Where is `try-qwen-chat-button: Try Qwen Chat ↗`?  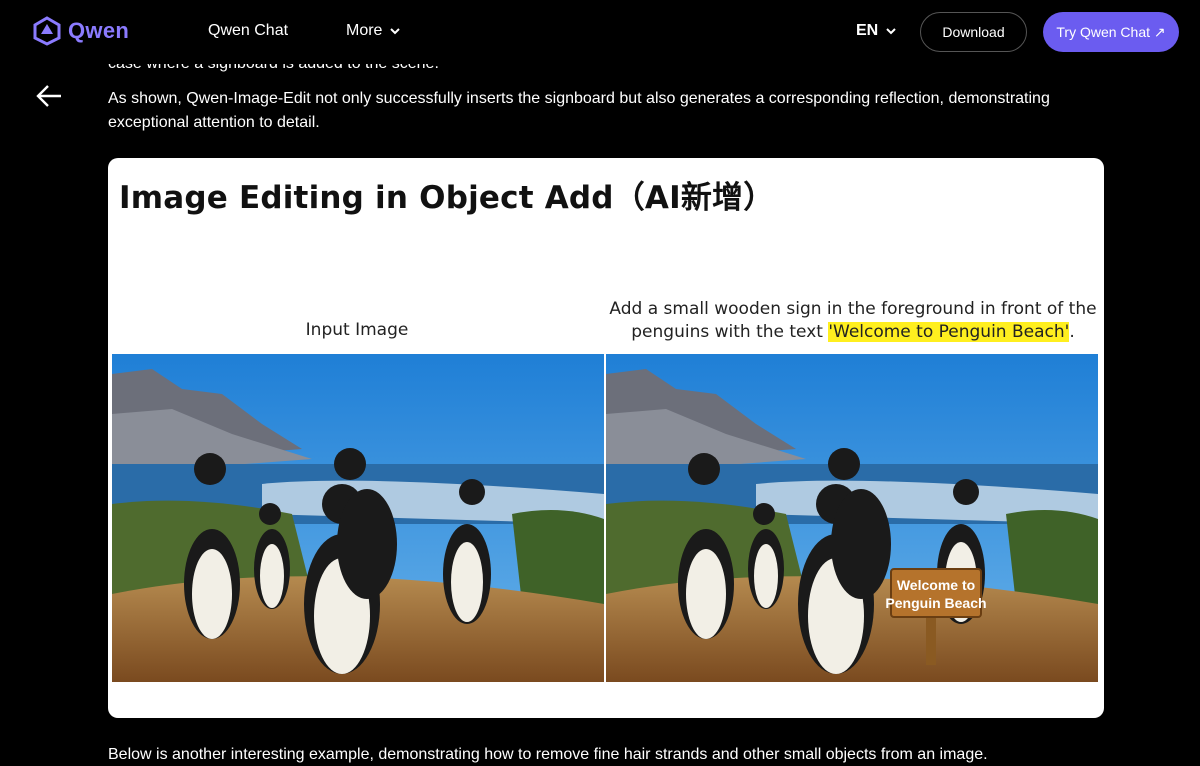
try-qwen-chat-button: Try Qwen Chat ↗ is located at coordinates (1111, 32).